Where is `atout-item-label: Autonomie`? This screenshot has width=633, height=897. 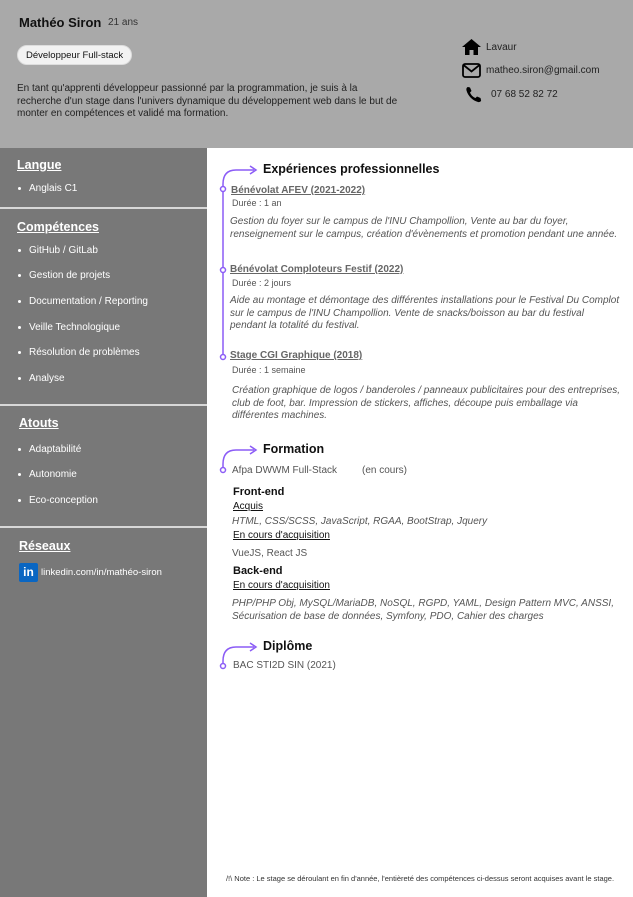
atout-item-label: Autonomie is located at coordinates (53, 474).